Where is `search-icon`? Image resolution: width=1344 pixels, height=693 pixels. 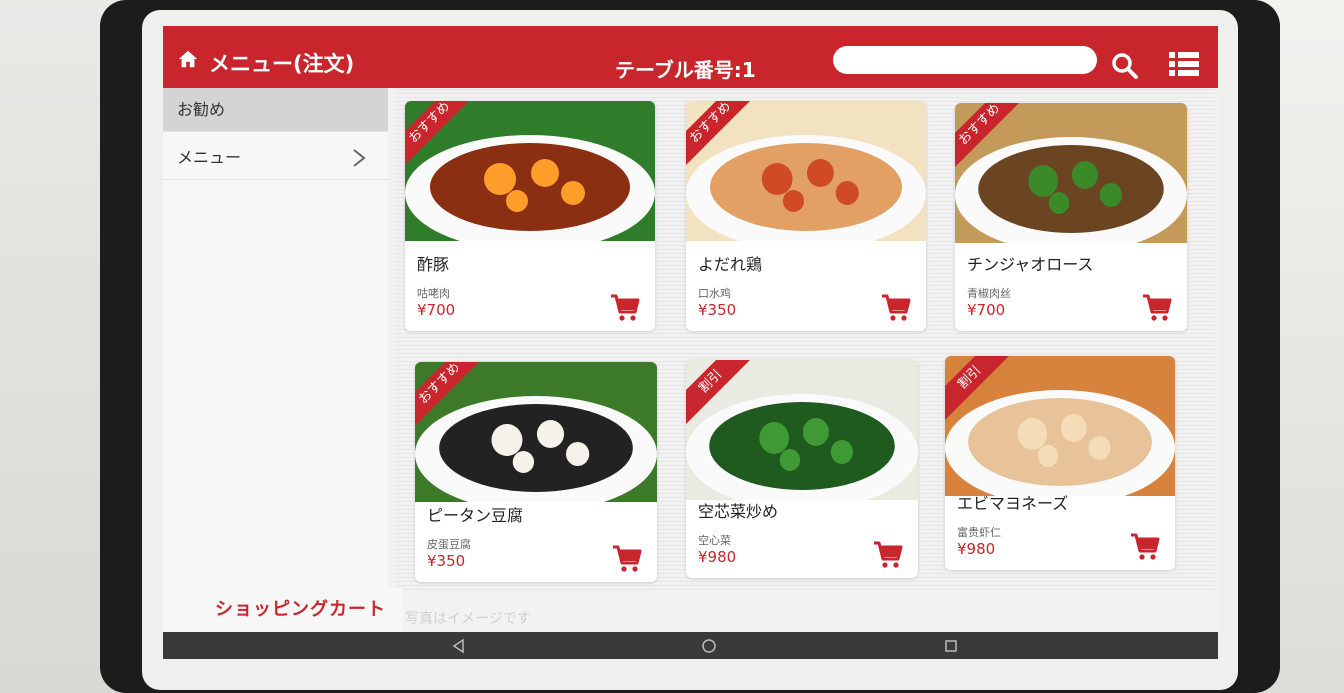 search-icon is located at coordinates (1125, 66).